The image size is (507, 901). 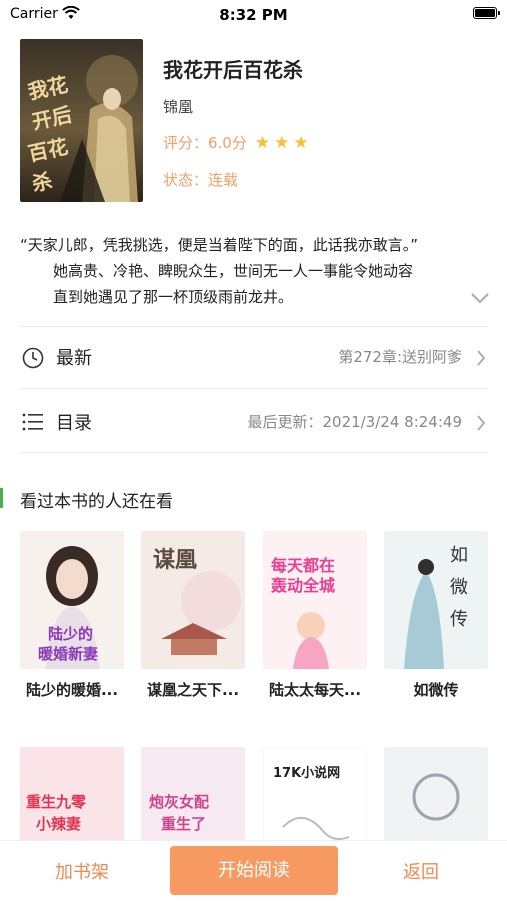 I want to click on latest-chapter-value: 第272章:送别阿爹, so click(x=400, y=357).